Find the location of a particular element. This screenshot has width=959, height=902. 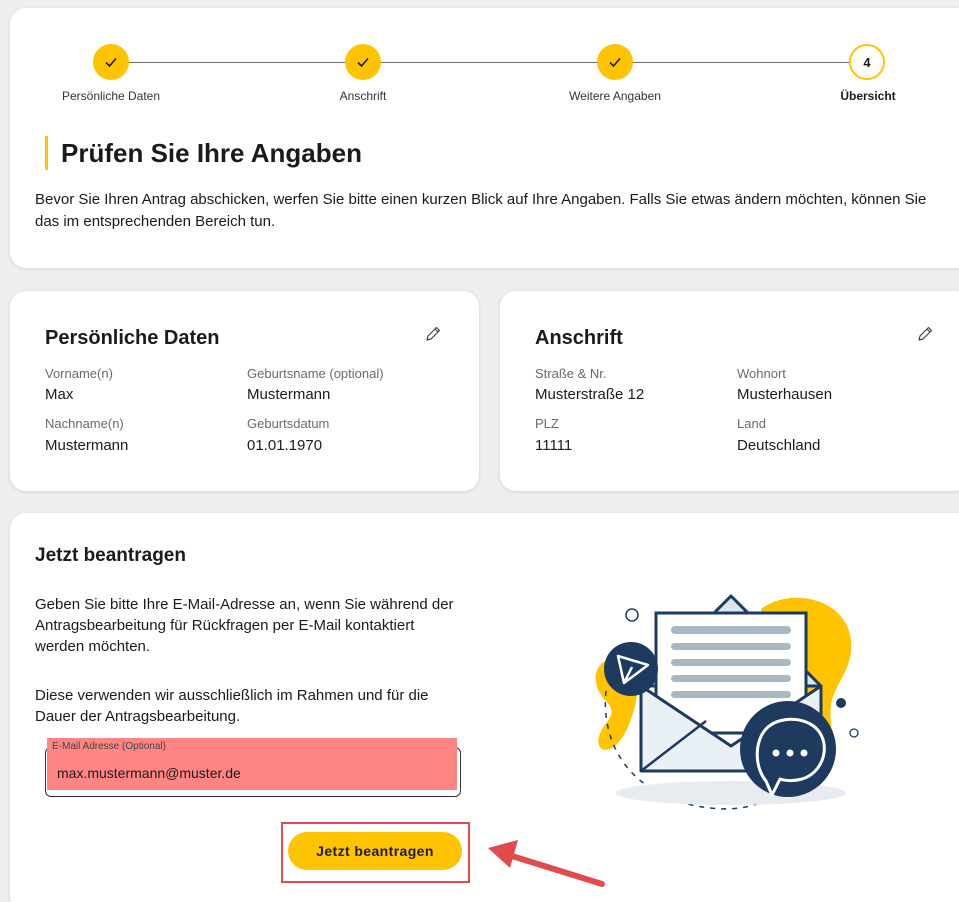

geburtsname-label: Geburtsname (optional) is located at coordinates (315, 373).